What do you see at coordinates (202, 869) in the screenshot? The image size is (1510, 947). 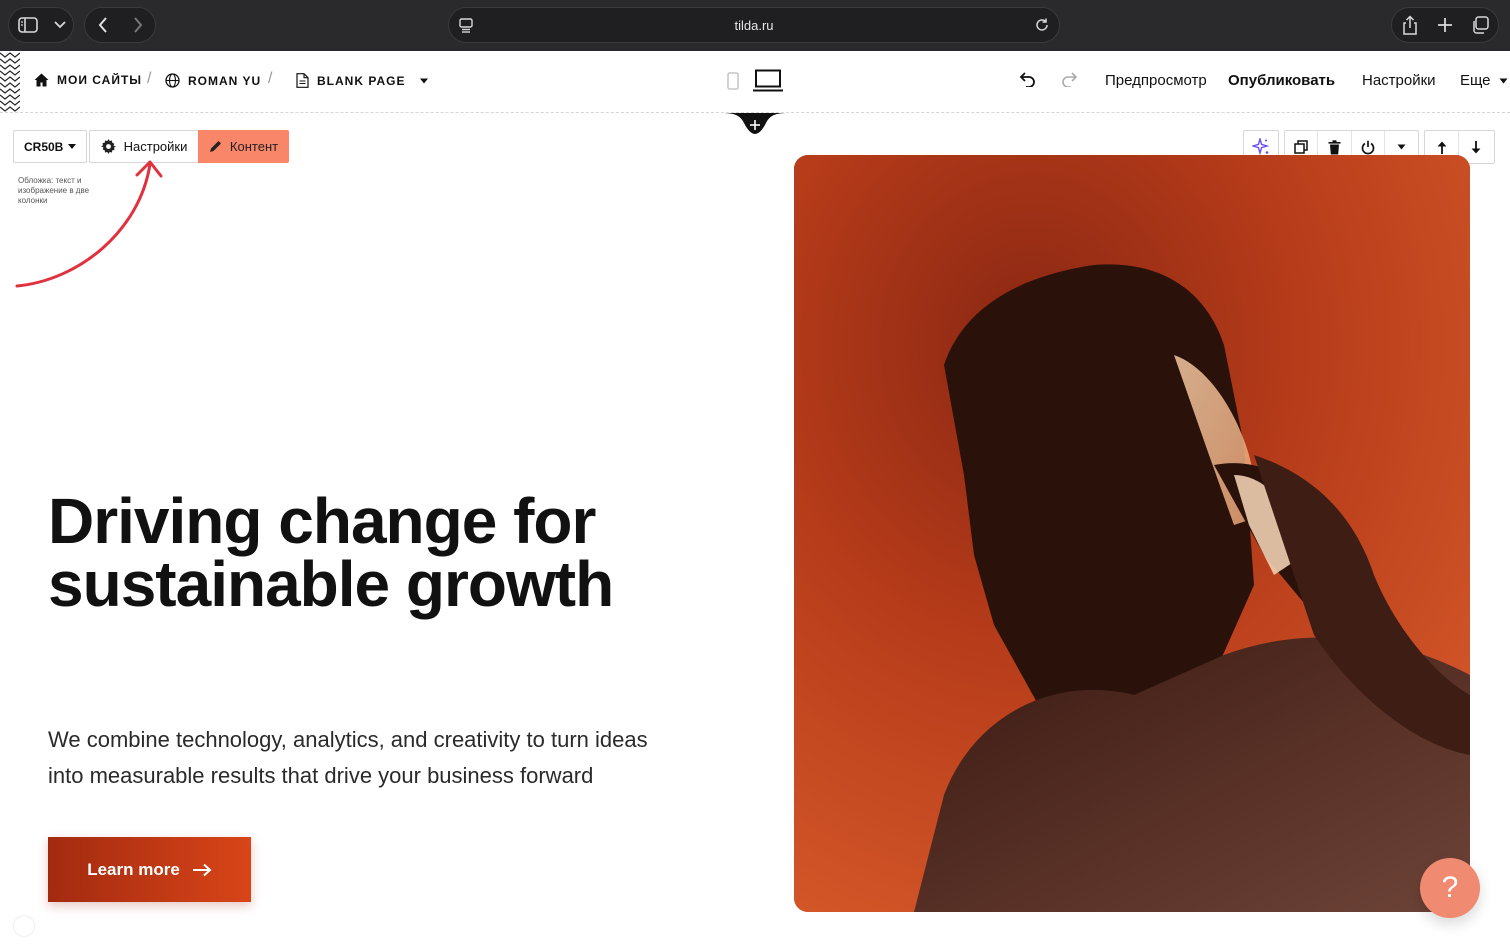 I see `arrow-right-icon` at bounding box center [202, 869].